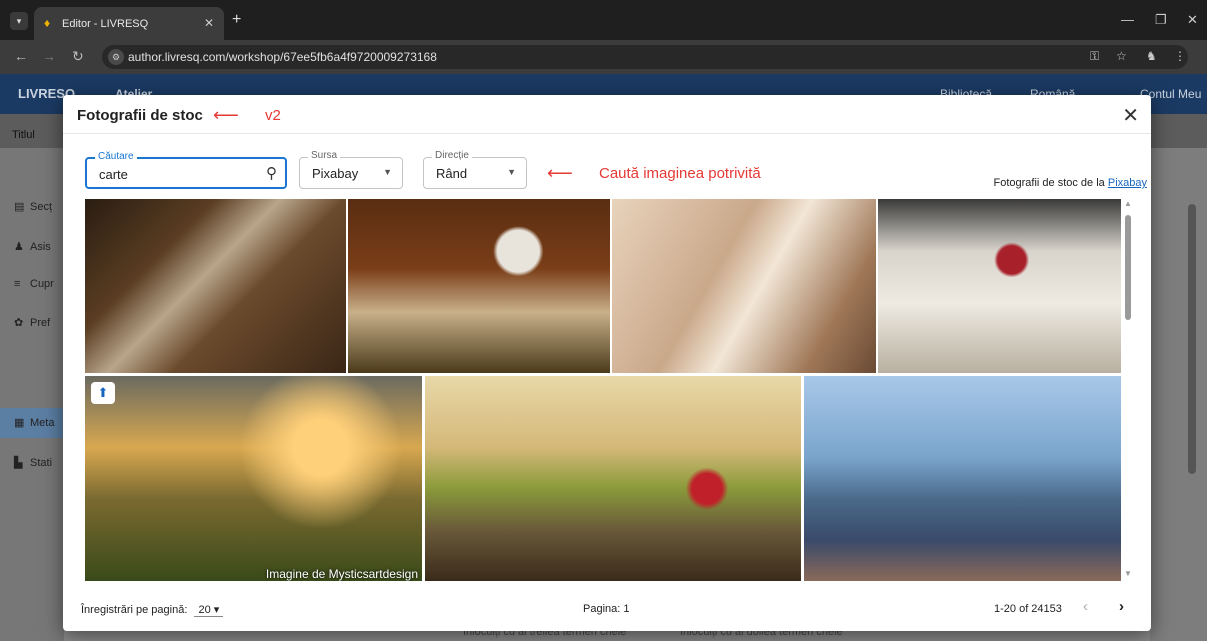 Image resolution: width=1207 pixels, height=641 pixels. I want to click on annotation-v2: v2, so click(273, 115).